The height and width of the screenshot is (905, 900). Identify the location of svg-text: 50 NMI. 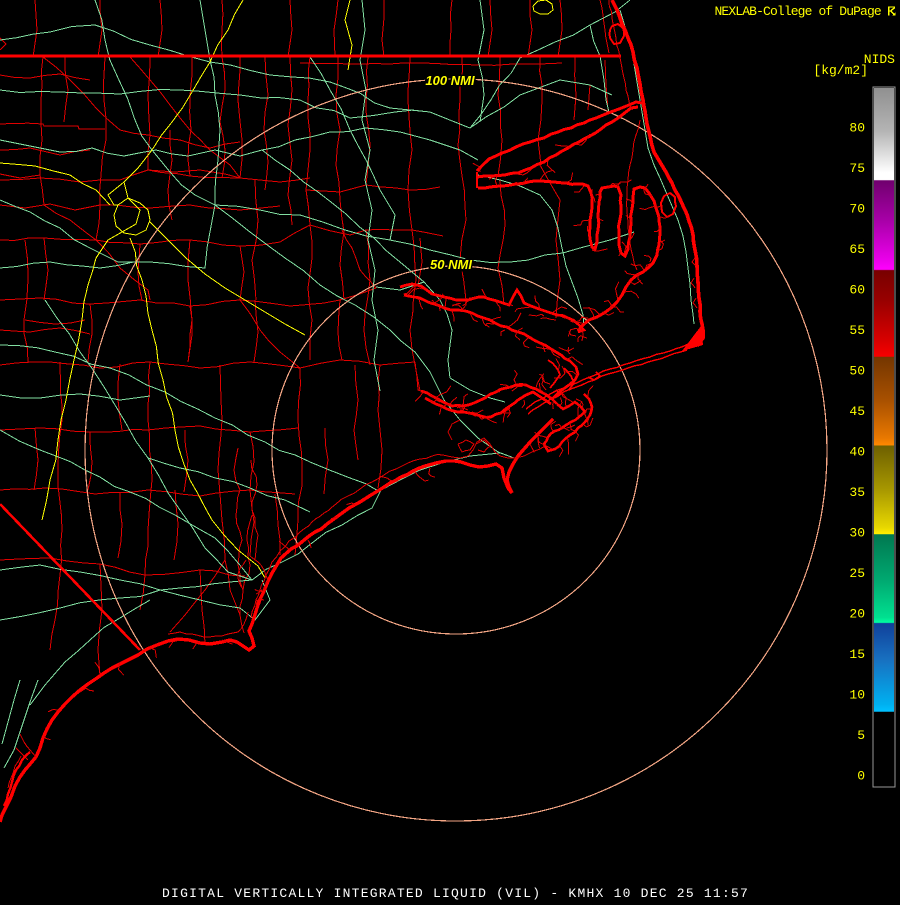
(451, 264).